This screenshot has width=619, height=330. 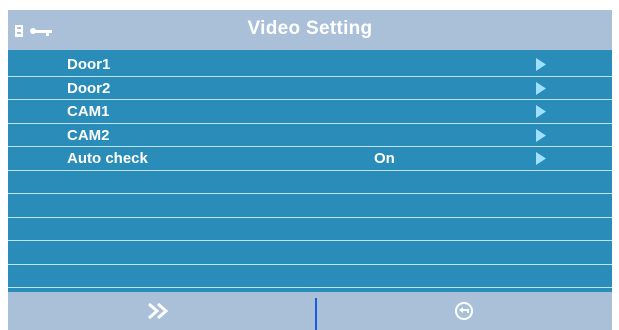 I want to click on return-icon, so click(x=464, y=311).